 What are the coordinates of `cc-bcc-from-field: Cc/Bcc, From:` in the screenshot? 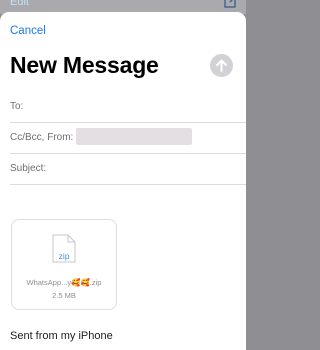 It's located at (128, 138).